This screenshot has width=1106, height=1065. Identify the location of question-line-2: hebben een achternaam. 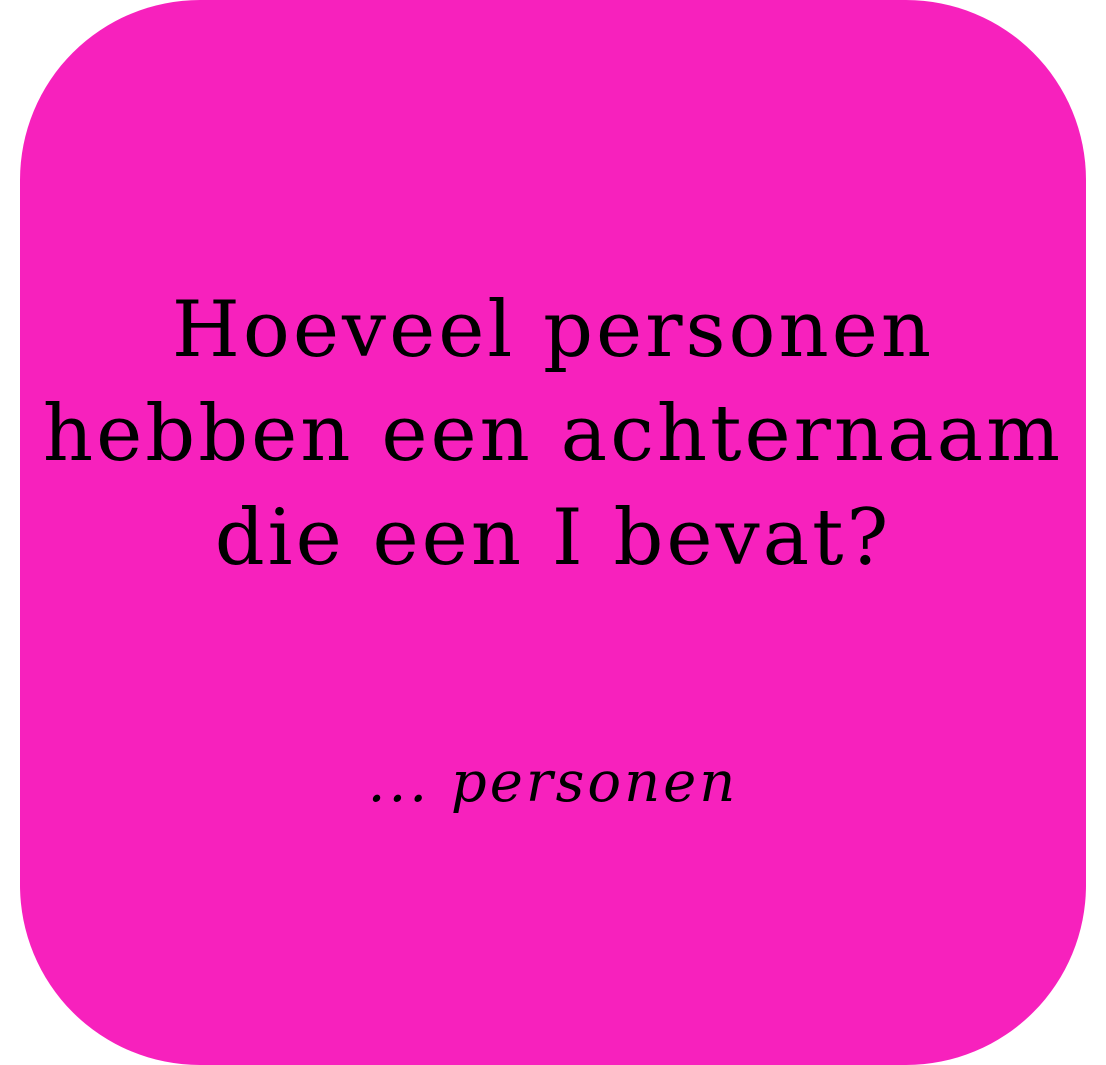
(553, 434).